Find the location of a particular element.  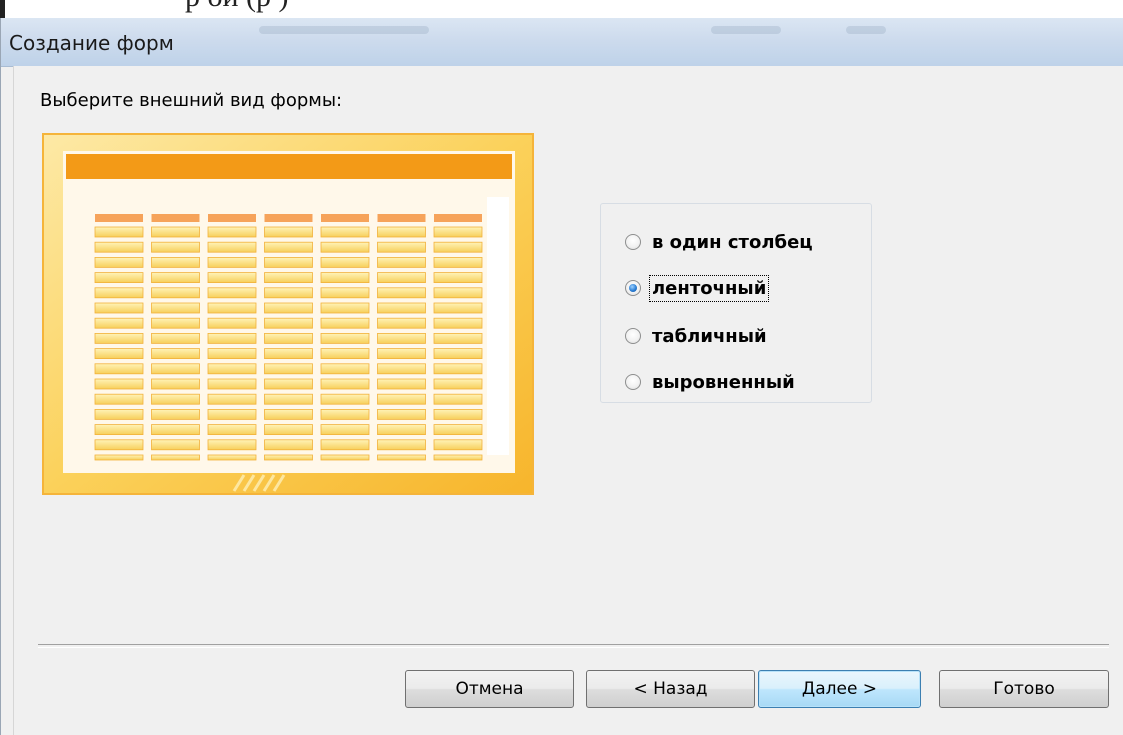

finish-button: Готово is located at coordinates (1024, 689).